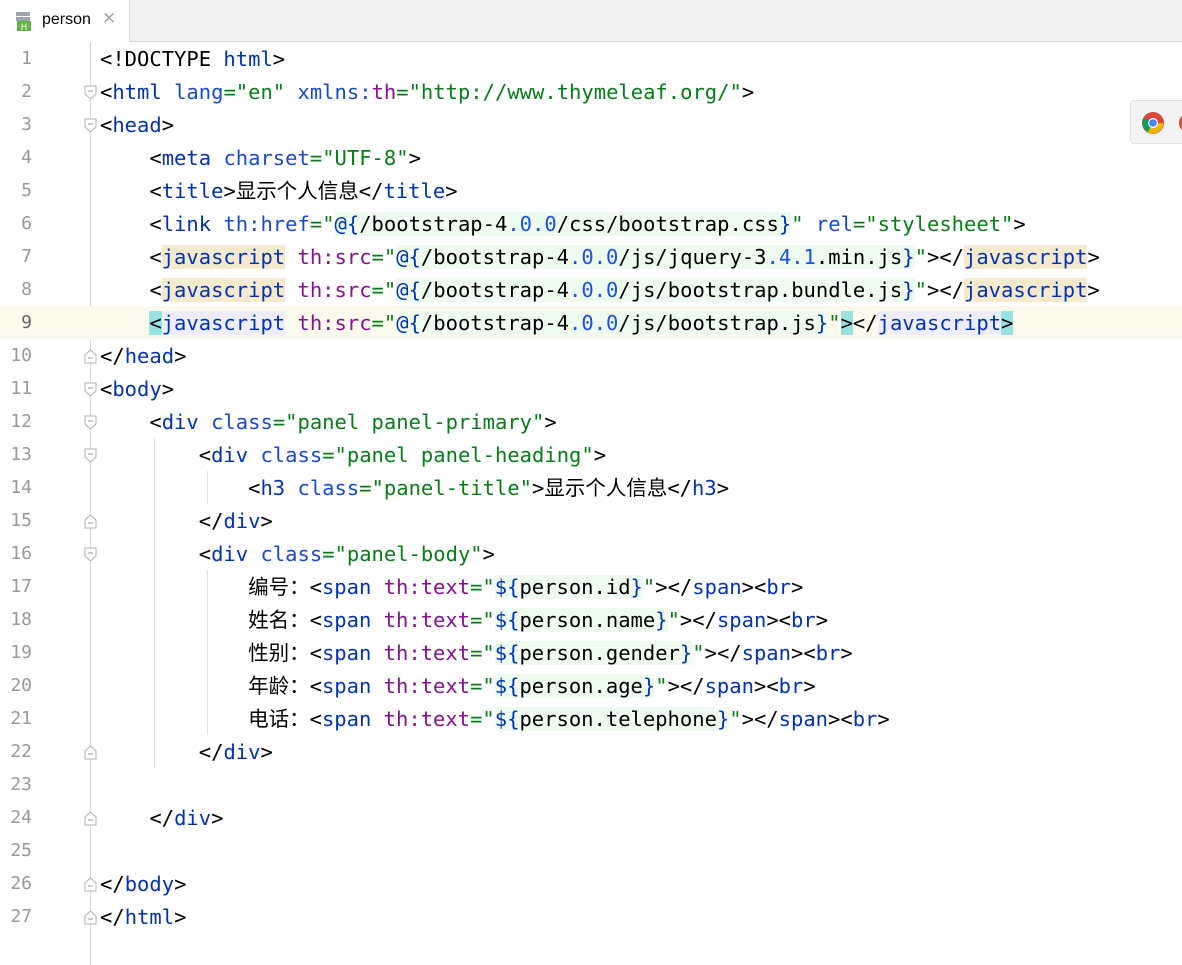  What do you see at coordinates (591, 355) in the screenshot?
I see `code-line-10: 10 </head>` at bounding box center [591, 355].